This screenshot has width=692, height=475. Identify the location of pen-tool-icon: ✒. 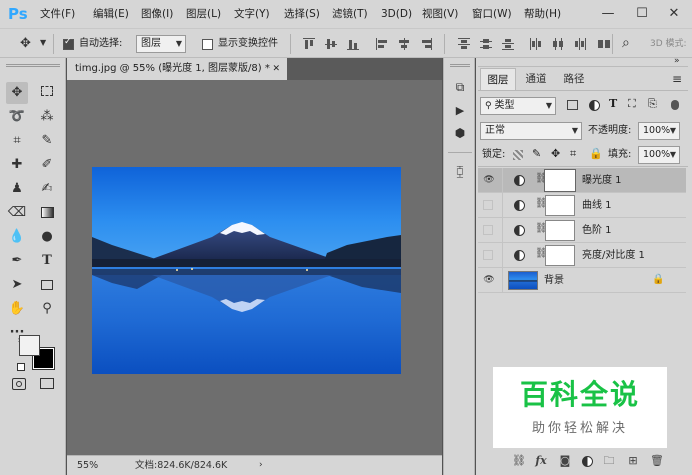
(17, 261).